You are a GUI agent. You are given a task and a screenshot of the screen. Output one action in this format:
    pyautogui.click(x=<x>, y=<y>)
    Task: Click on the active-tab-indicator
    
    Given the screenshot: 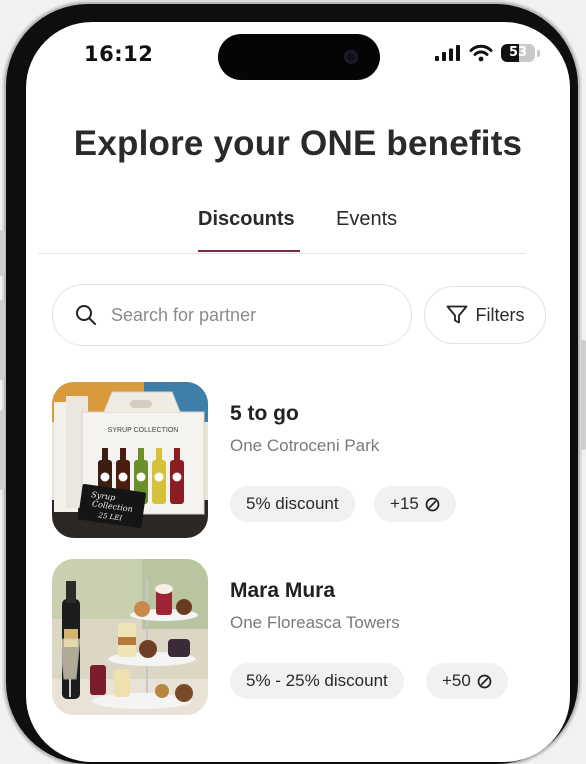 What is the action you would take?
    pyautogui.click(x=249, y=251)
    